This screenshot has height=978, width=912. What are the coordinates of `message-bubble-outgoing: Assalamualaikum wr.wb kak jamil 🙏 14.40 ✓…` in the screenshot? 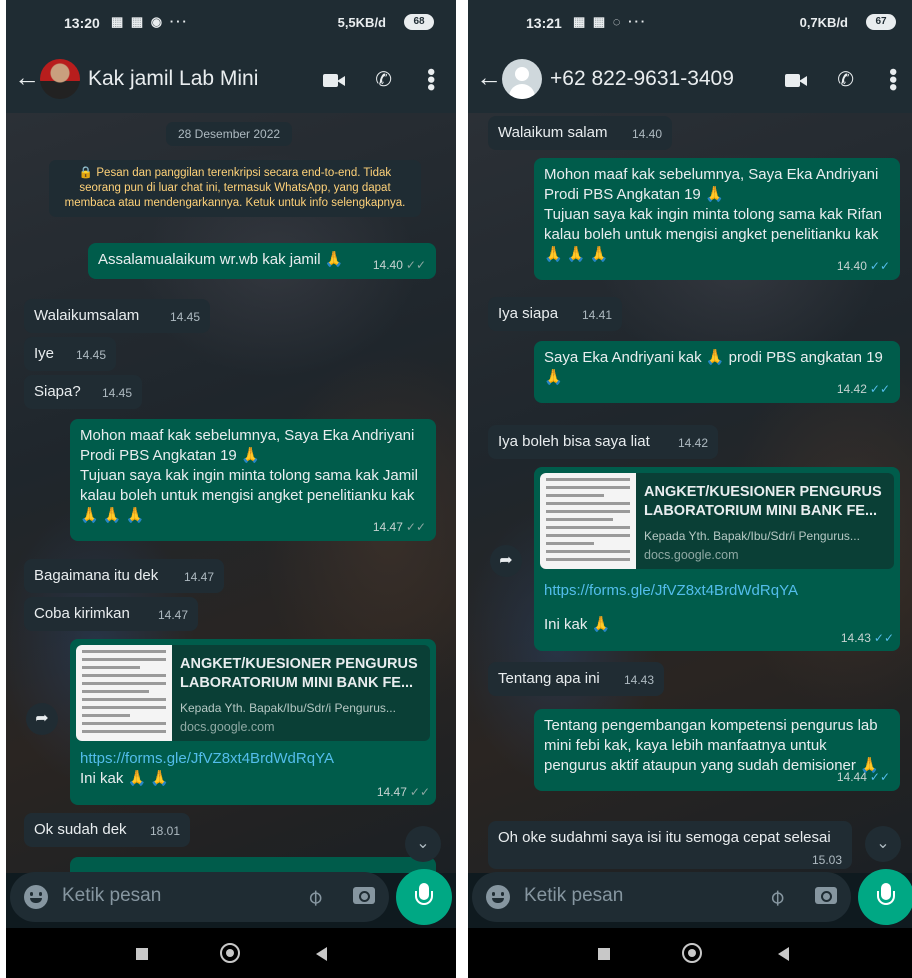 It's located at (262, 261).